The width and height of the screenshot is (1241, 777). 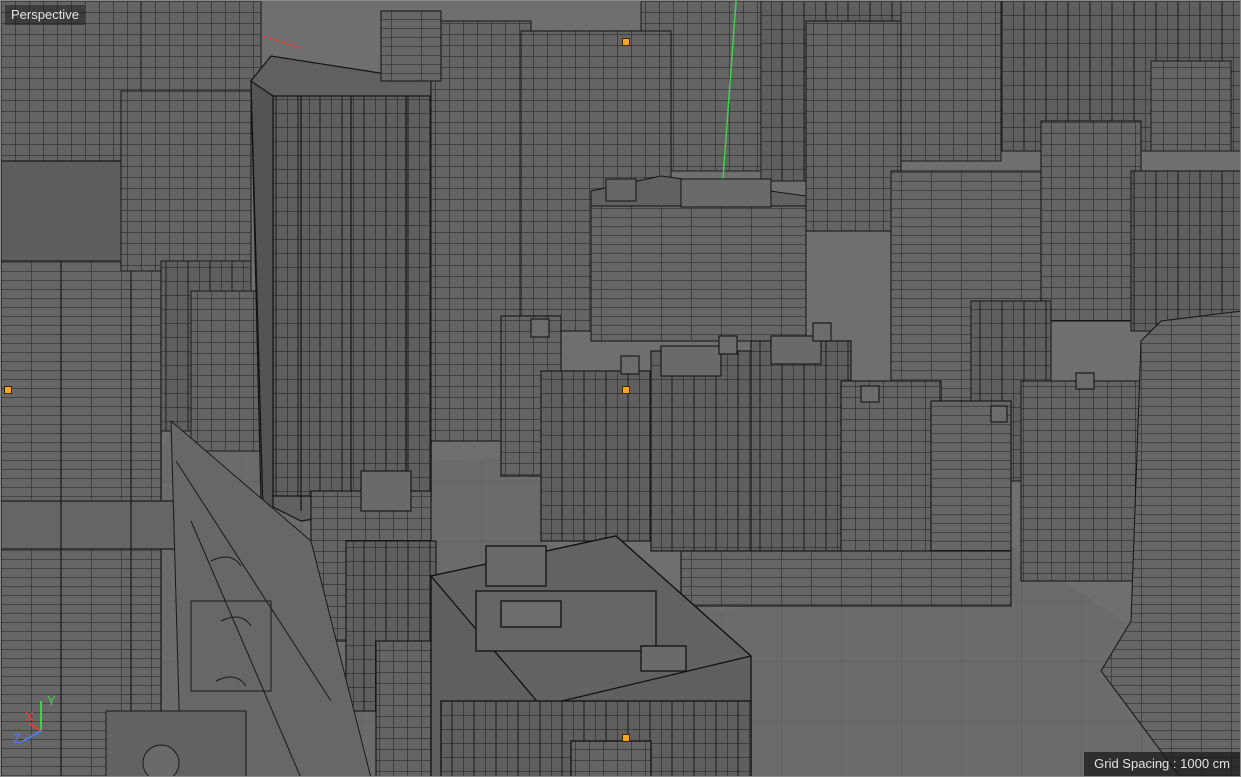 I want to click on axis-x-label: X, so click(x=29, y=716).